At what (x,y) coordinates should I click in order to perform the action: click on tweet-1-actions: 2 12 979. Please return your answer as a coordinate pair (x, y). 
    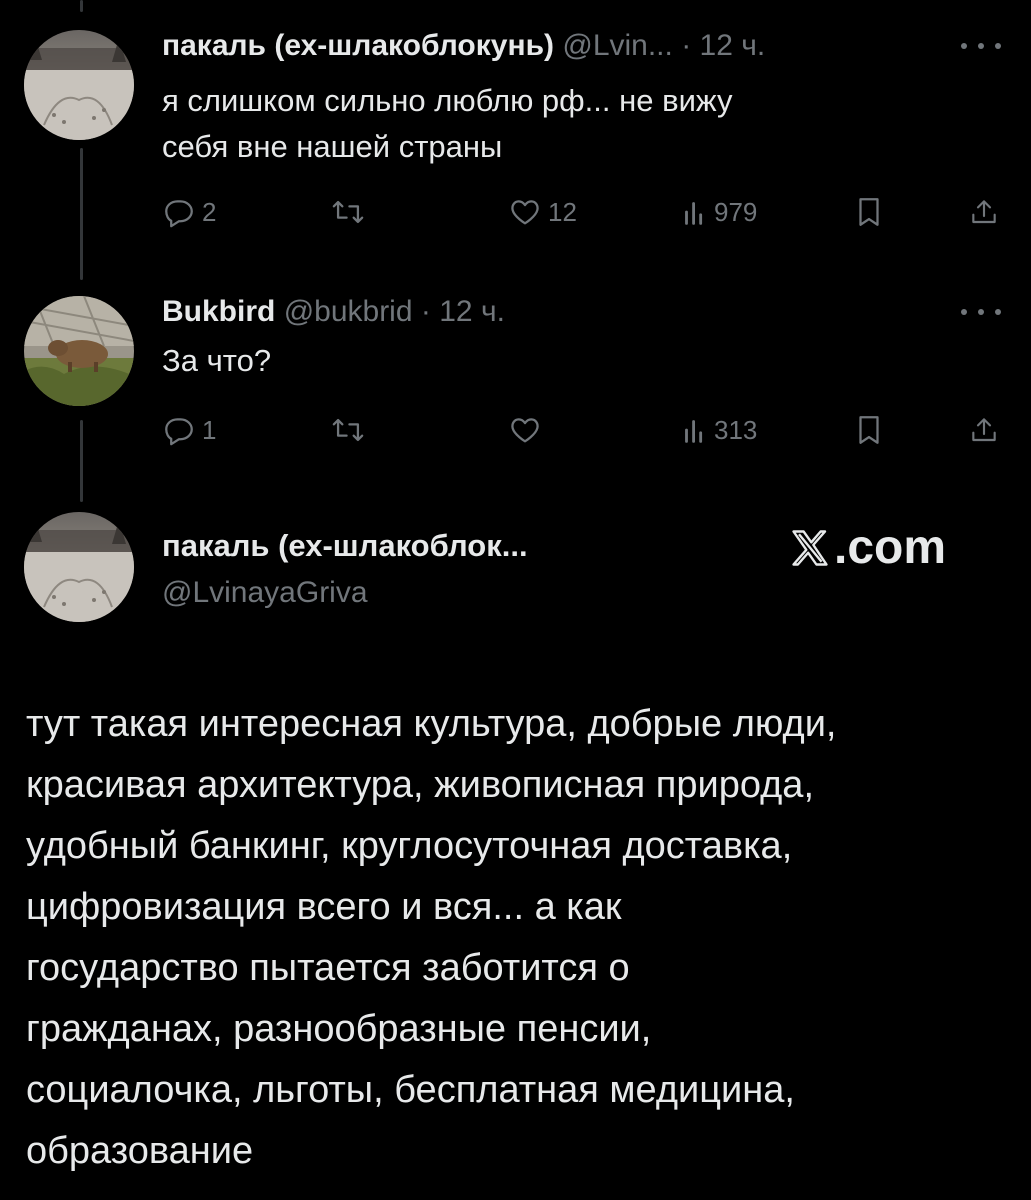
    Looking at the image, I should click on (584, 212).